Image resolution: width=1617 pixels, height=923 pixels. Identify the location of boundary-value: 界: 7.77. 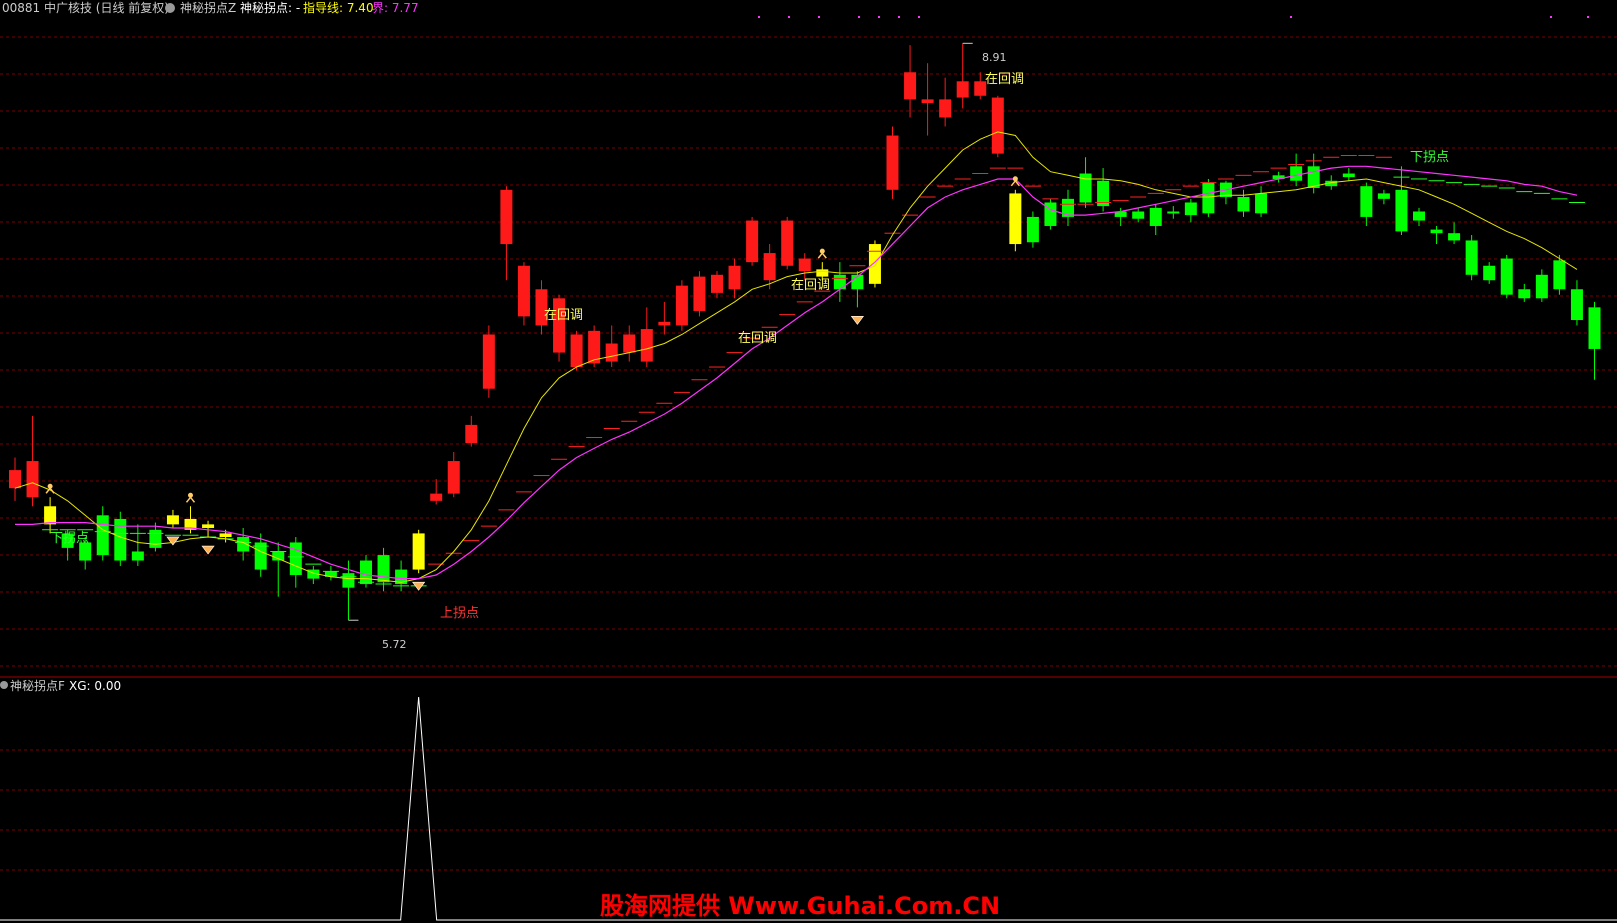
(395, 8).